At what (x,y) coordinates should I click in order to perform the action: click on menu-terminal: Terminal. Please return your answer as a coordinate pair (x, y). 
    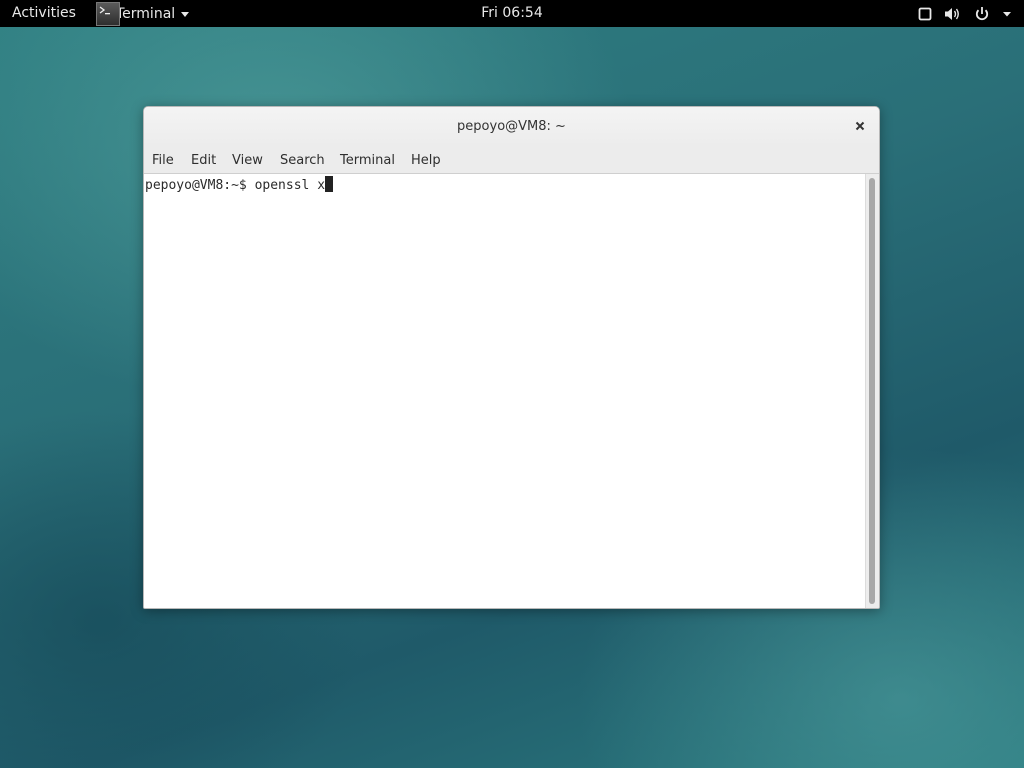
    Looking at the image, I should click on (367, 160).